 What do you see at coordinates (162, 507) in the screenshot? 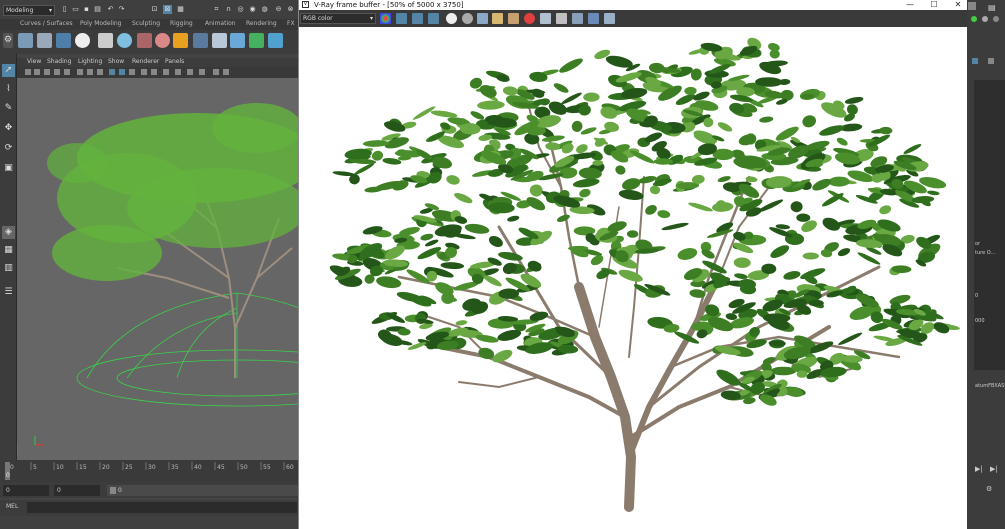
I see `mel-input` at bounding box center [162, 507].